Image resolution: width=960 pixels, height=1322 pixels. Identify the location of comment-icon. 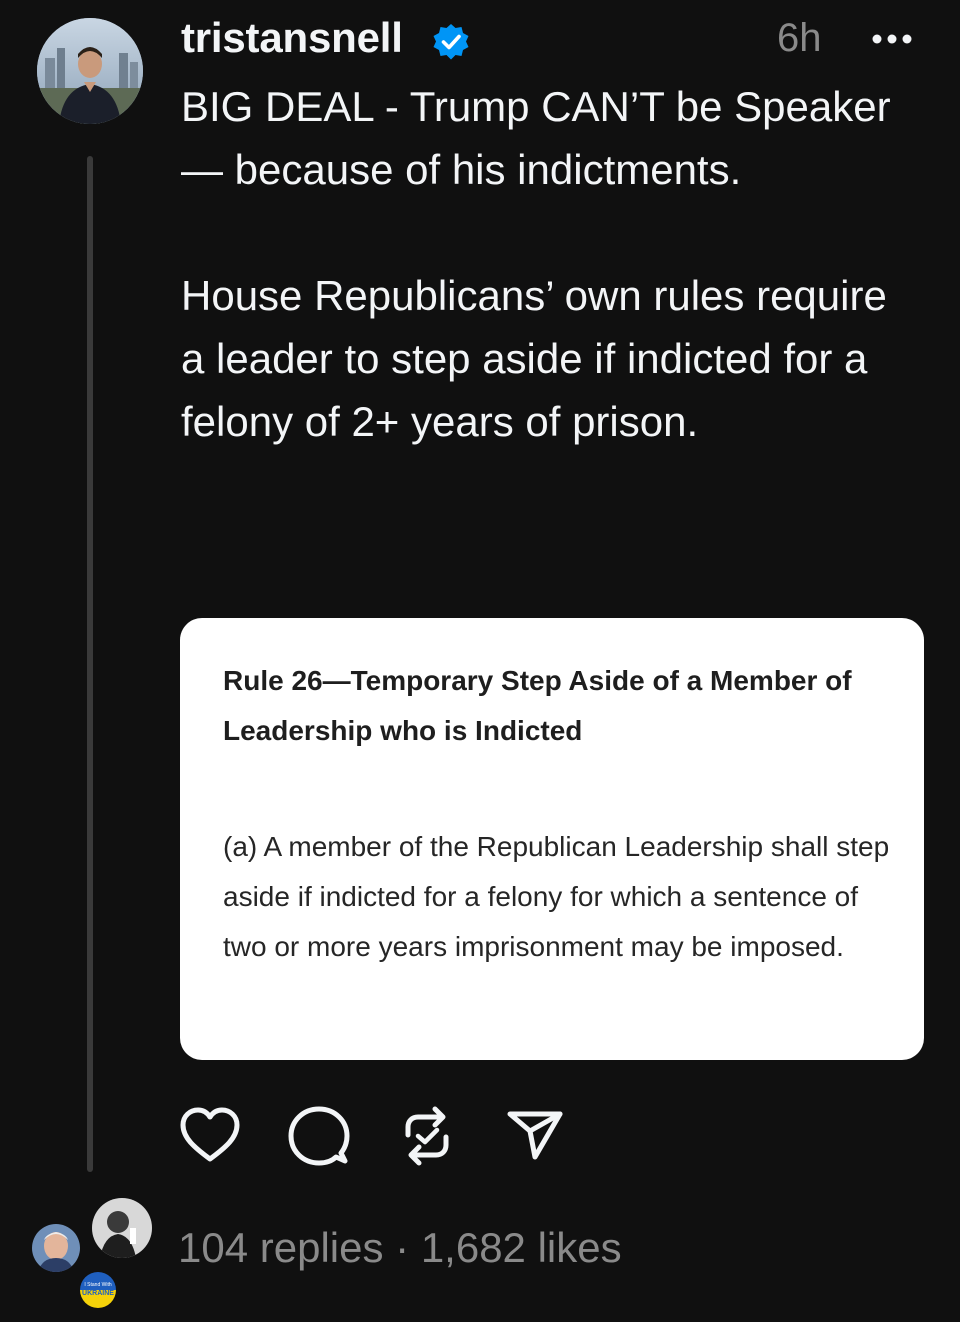
(319, 1136).